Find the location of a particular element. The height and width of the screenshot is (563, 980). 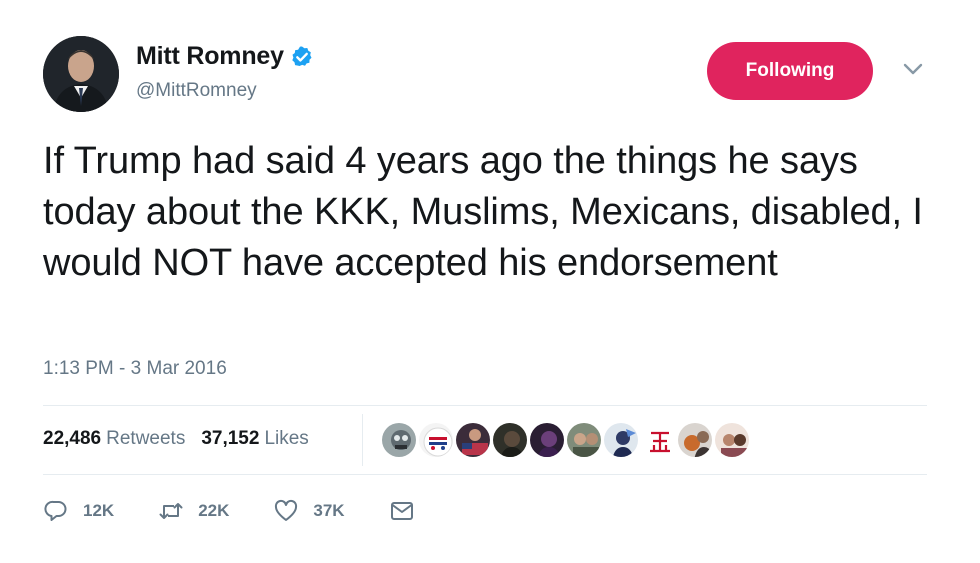

tweet-stats: 22,486 Retweets 37,152 Likes is located at coordinates (176, 439).